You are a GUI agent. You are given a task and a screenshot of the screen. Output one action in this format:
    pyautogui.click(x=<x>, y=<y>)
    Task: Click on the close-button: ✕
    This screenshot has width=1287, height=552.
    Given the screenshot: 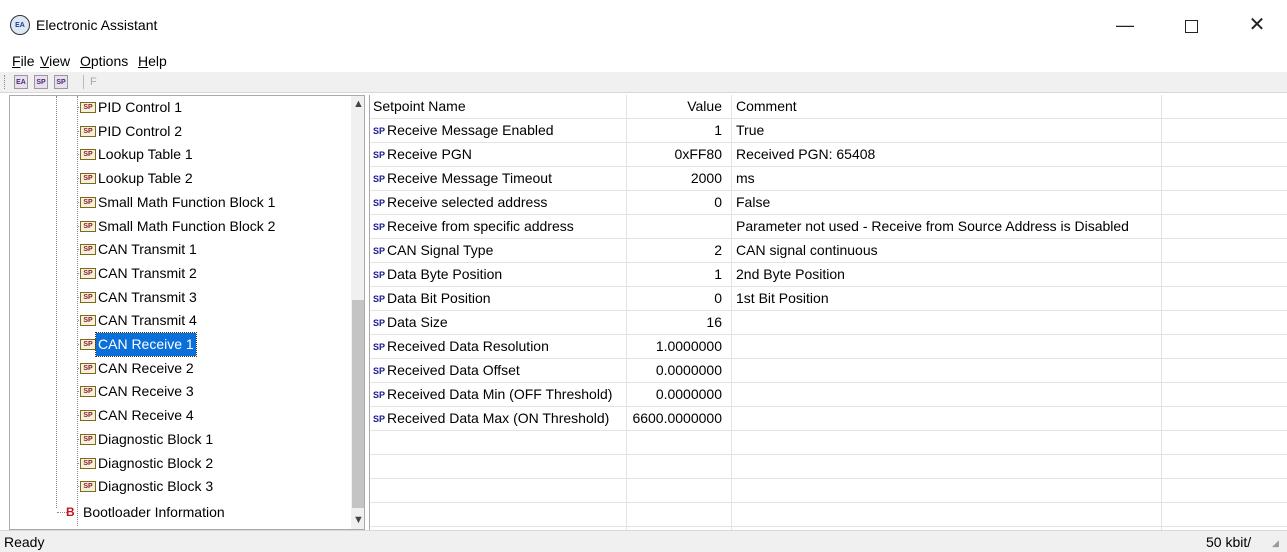 What is the action you would take?
    pyautogui.click(x=1257, y=25)
    